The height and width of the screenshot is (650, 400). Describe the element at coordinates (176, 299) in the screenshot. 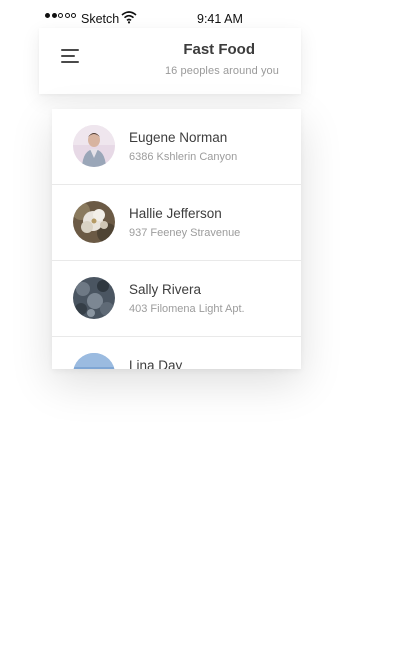

I see `list-item: Sally Rivera 403 Filomena Light Apt.` at that location.